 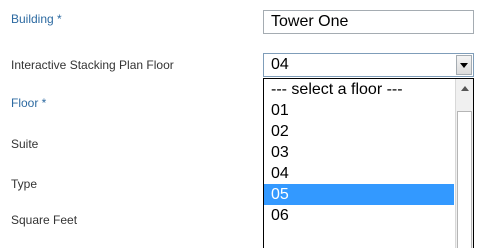 What do you see at coordinates (36, 19) in the screenshot?
I see `building-label: Building *` at bounding box center [36, 19].